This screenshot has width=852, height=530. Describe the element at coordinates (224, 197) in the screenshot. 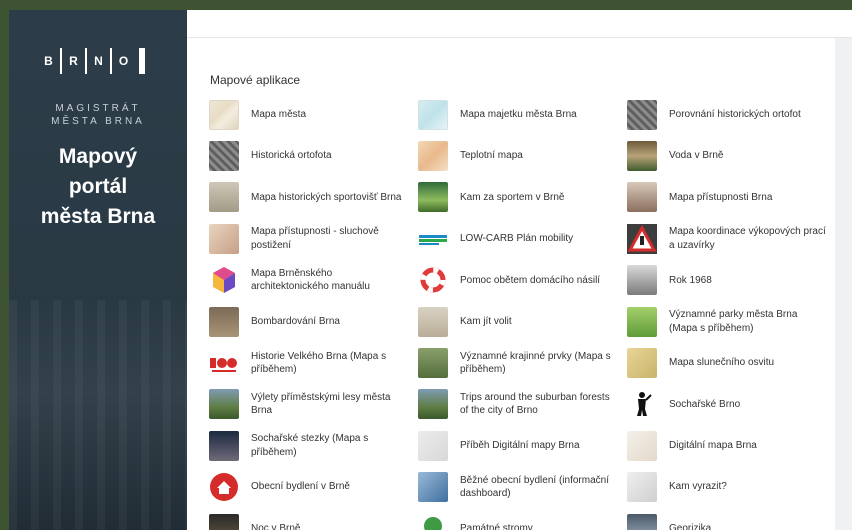

I see `stadium-thumb` at that location.